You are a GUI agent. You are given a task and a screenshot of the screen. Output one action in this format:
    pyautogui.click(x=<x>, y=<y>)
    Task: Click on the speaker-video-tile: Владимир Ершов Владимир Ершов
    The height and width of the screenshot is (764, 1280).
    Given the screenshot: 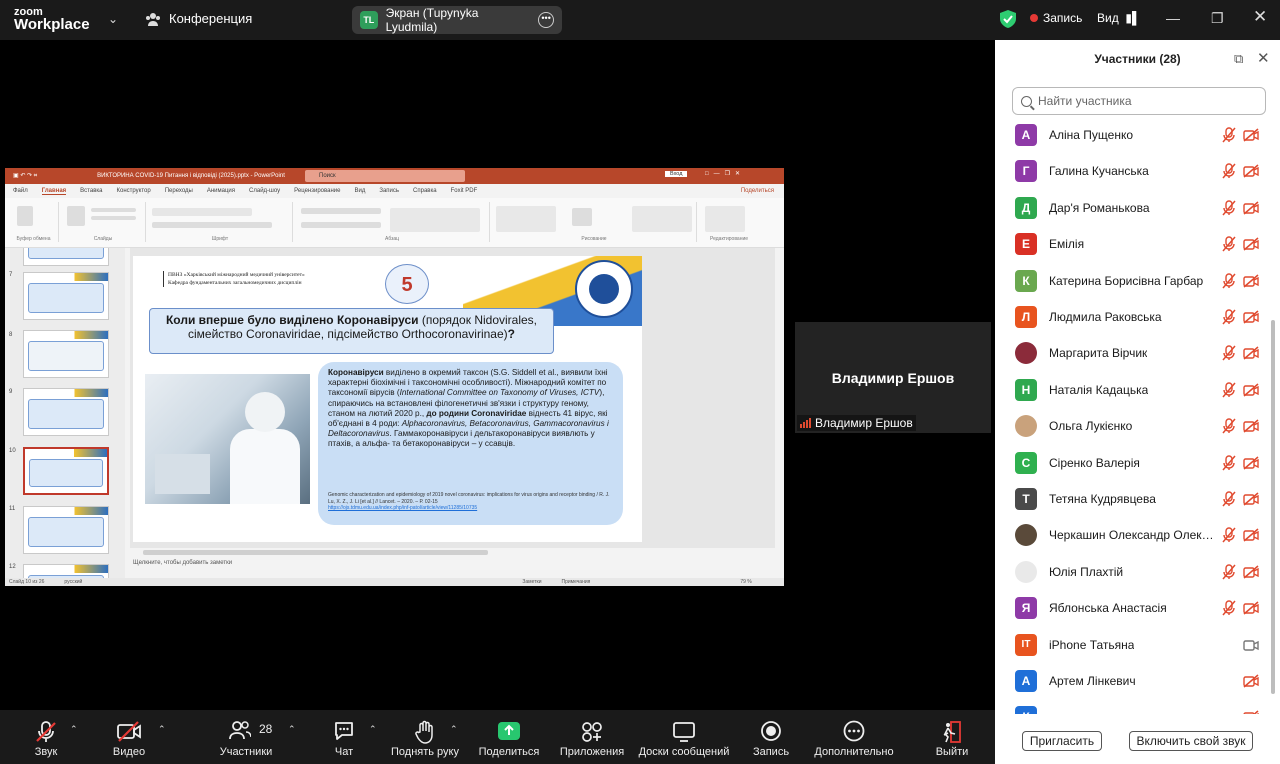 What is the action you would take?
    pyautogui.click(x=893, y=377)
    